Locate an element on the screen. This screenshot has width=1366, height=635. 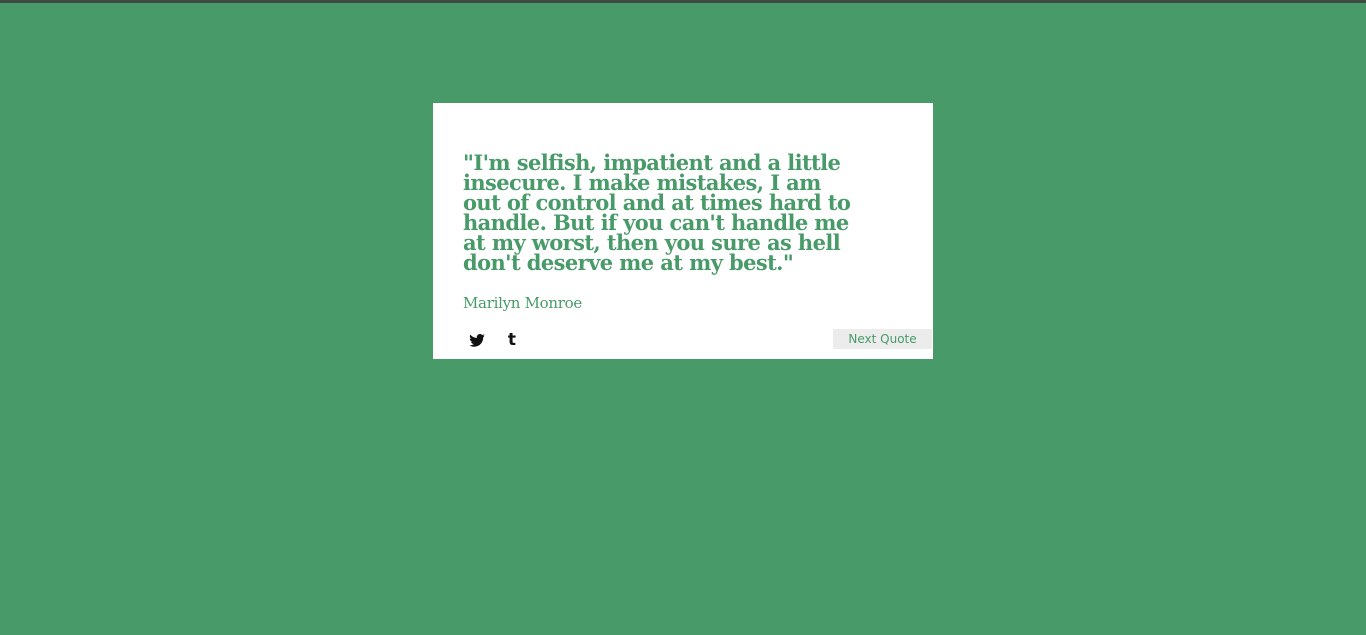
twitter-icon is located at coordinates (477, 340).